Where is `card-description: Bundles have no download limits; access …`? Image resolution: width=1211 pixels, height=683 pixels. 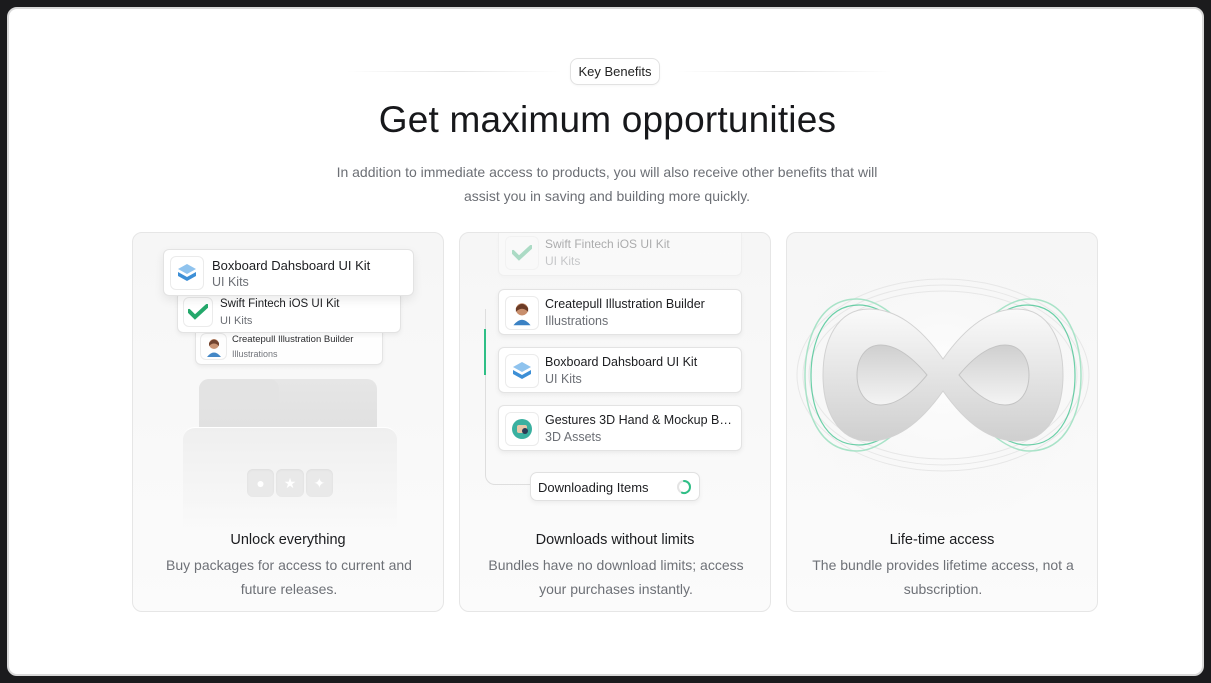 card-description: Bundles have no download limits; access … is located at coordinates (616, 577).